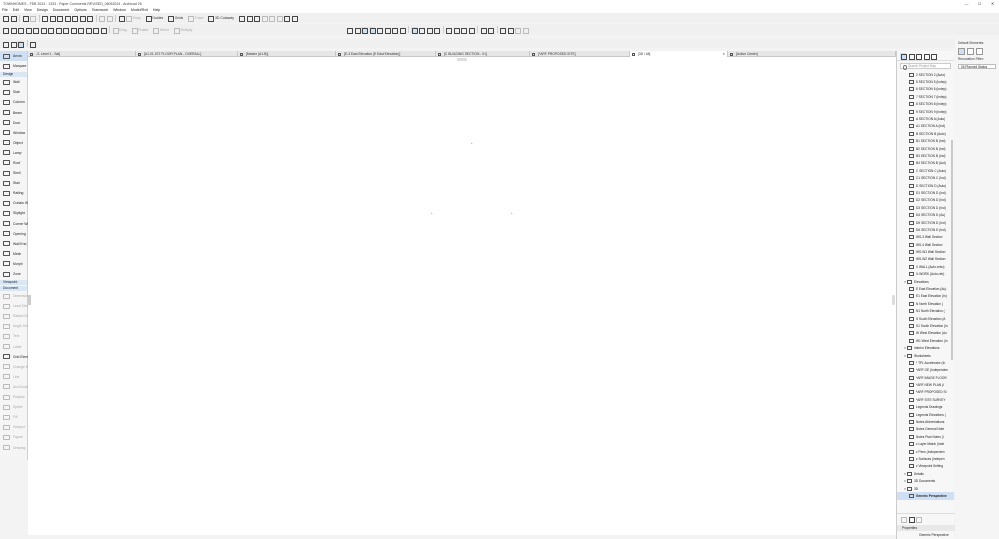 The height and width of the screenshot is (539, 999). I want to click on snap-label: Snap, so click(137, 18).